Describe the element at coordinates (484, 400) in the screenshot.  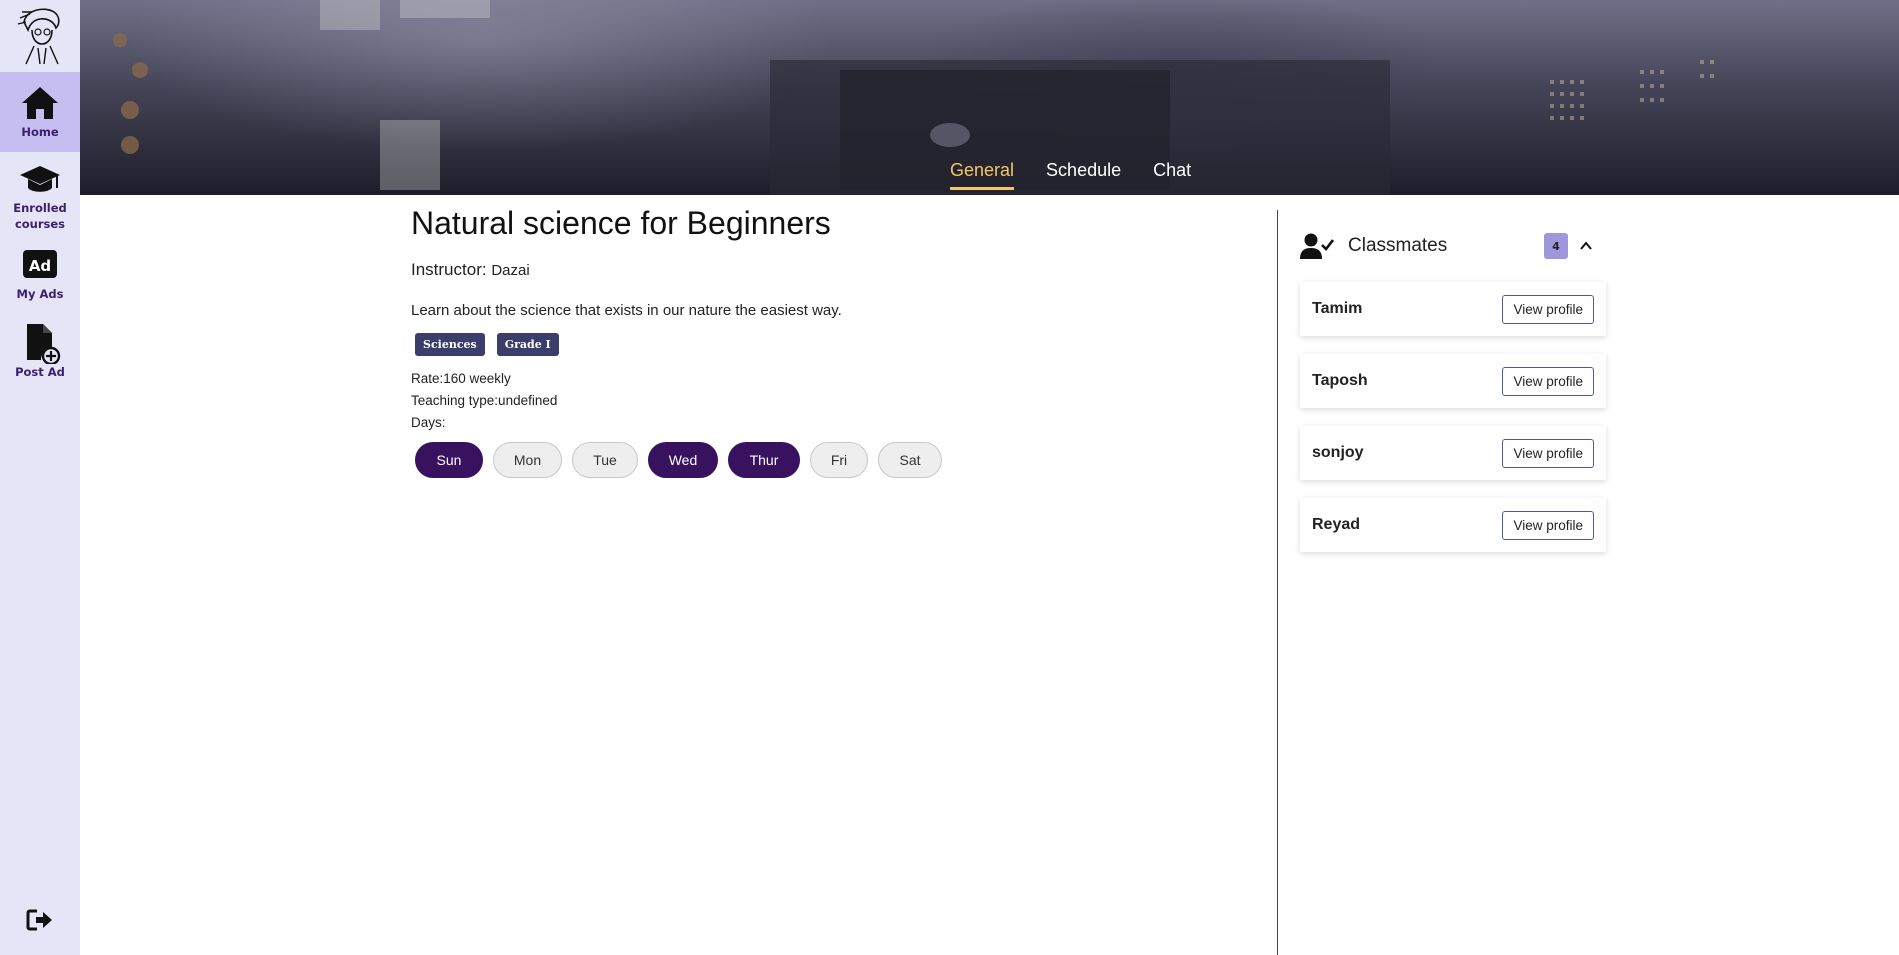
I see `teaching-type-text: Teaching type:undefined` at that location.